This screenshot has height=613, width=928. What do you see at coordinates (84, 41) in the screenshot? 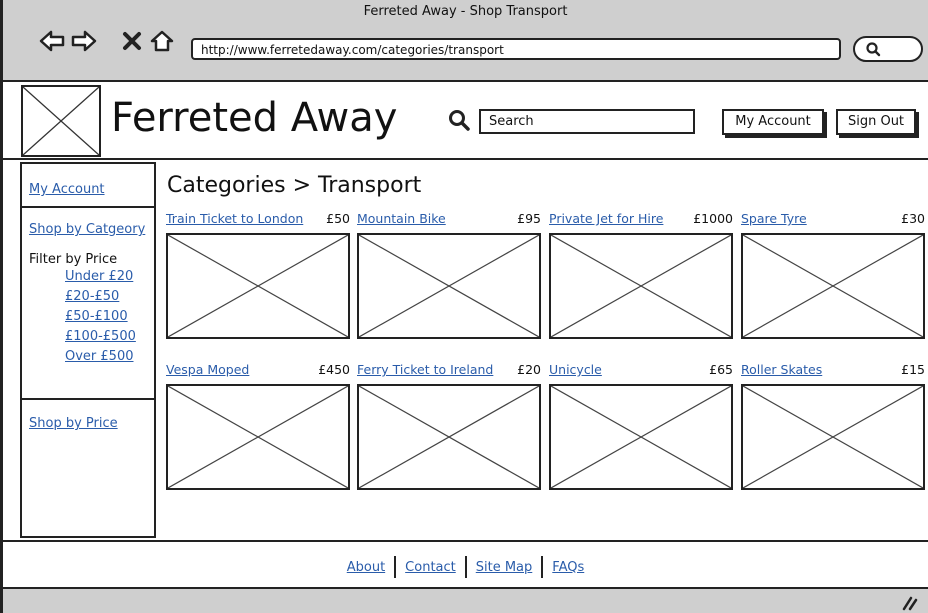
I see `forward-icon` at bounding box center [84, 41].